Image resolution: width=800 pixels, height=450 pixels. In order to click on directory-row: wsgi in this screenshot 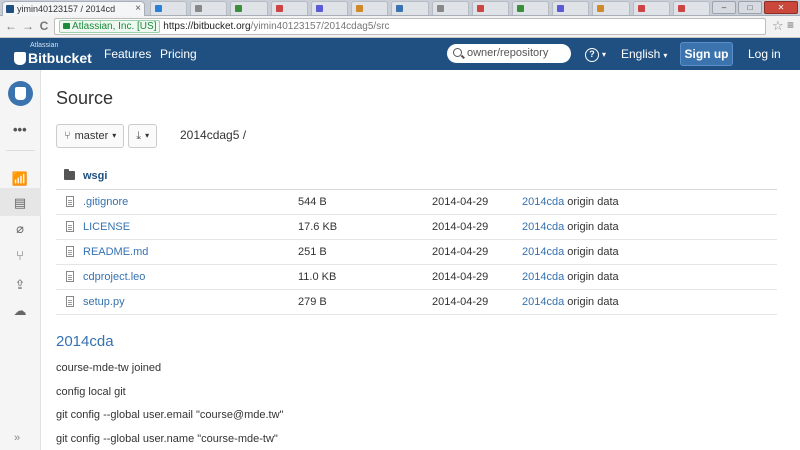, I will do `click(416, 177)`.